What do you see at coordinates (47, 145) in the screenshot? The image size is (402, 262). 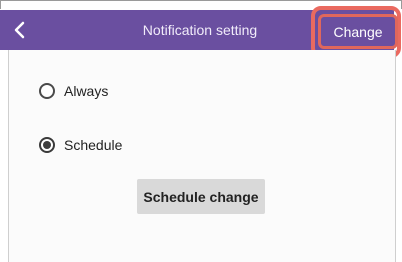 I see `schedule-radio` at bounding box center [47, 145].